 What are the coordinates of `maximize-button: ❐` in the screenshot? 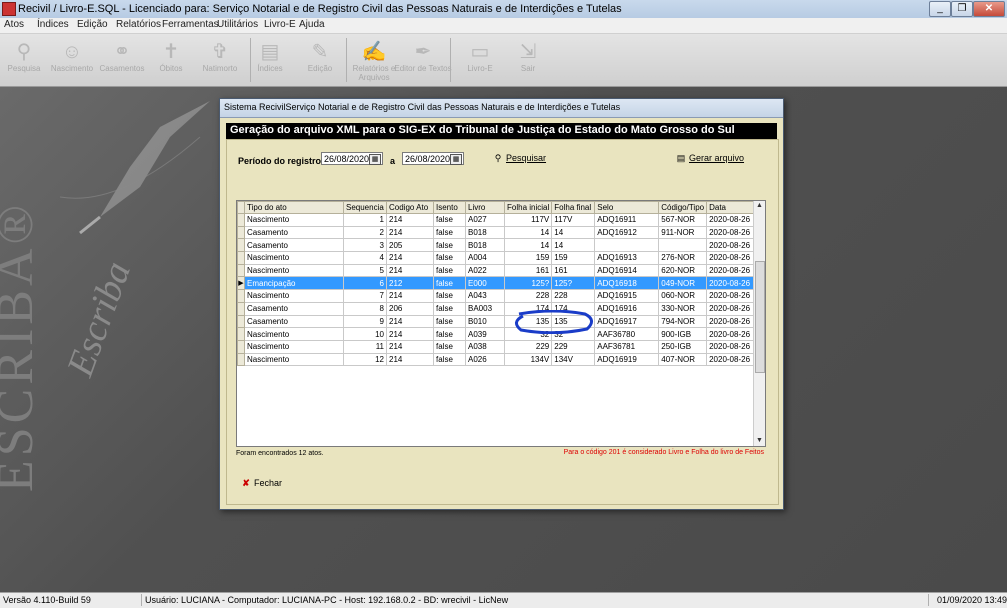 It's located at (962, 9).